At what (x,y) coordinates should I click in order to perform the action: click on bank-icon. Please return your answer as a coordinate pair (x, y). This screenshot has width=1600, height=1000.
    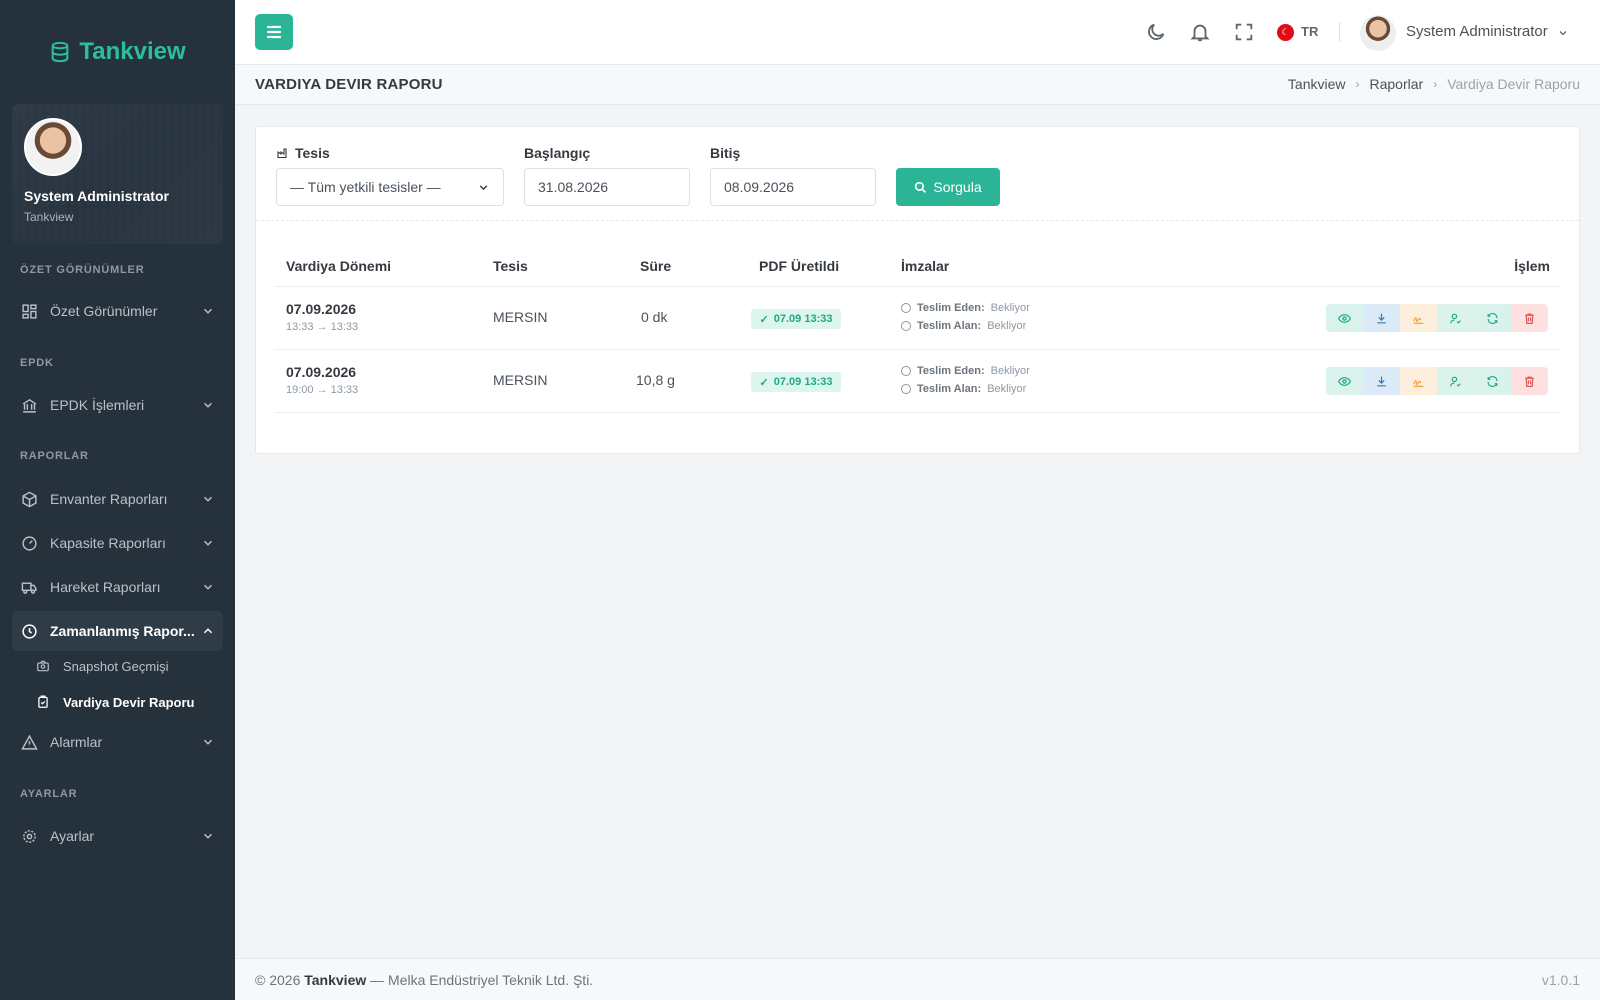
    Looking at the image, I should click on (29, 405).